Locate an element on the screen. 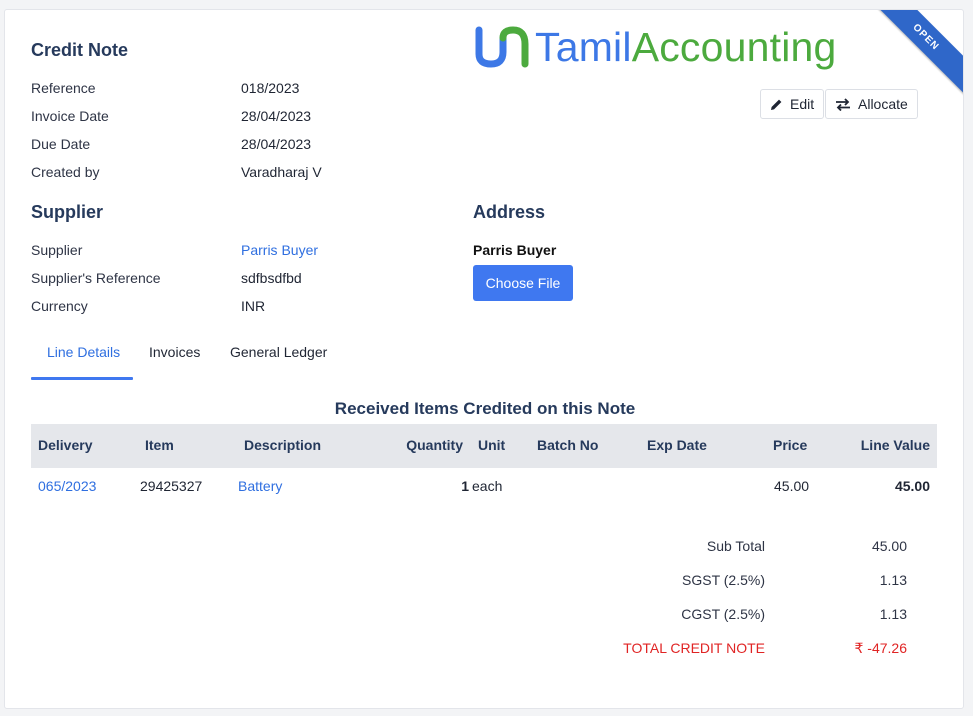 The image size is (973, 716). address-section-title: Address is located at coordinates (509, 212).